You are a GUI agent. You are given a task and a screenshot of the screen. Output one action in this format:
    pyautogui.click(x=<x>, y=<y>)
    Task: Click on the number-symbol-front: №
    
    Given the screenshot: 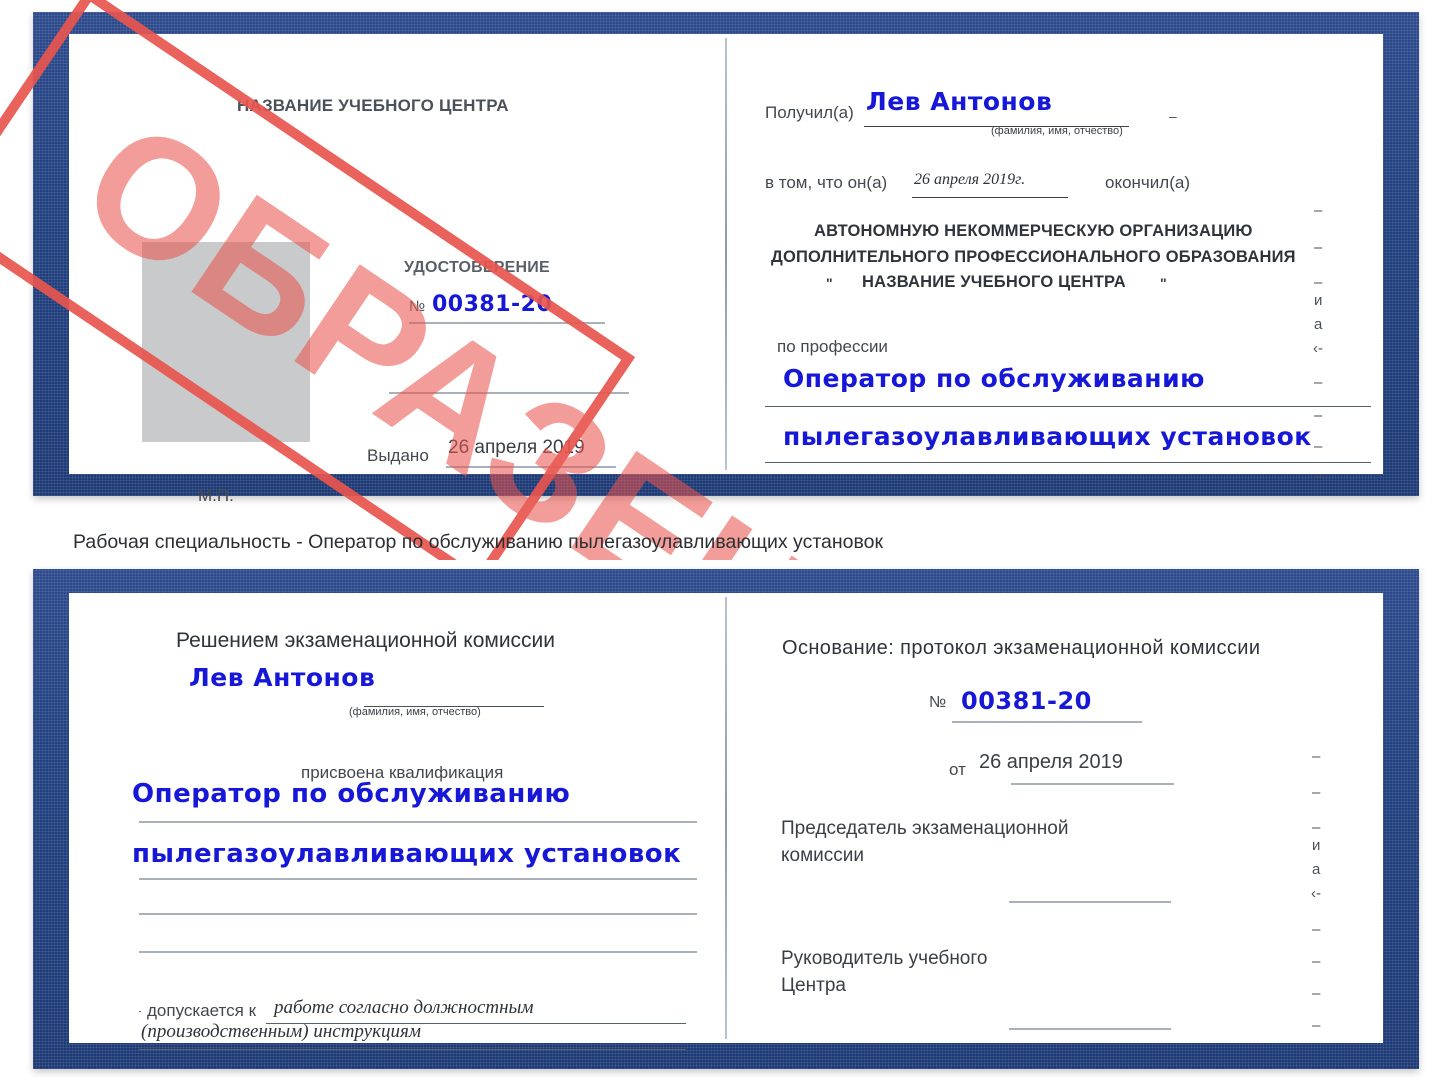 What is the action you would take?
    pyautogui.click(x=417, y=306)
    